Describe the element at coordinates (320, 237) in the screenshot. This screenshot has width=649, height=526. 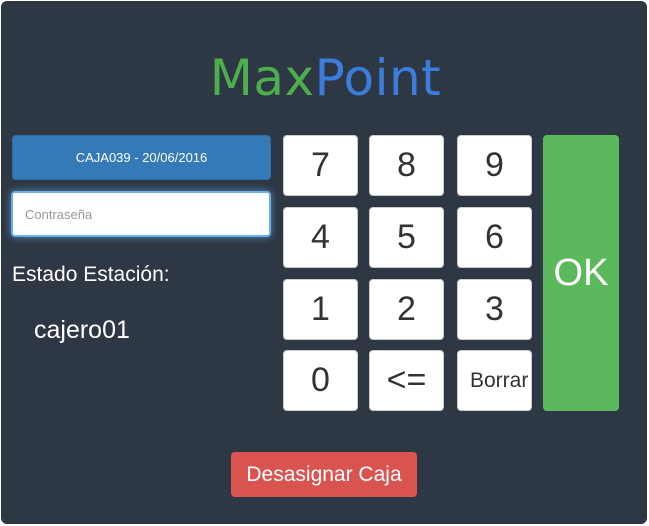
I see `key-4: 4` at that location.